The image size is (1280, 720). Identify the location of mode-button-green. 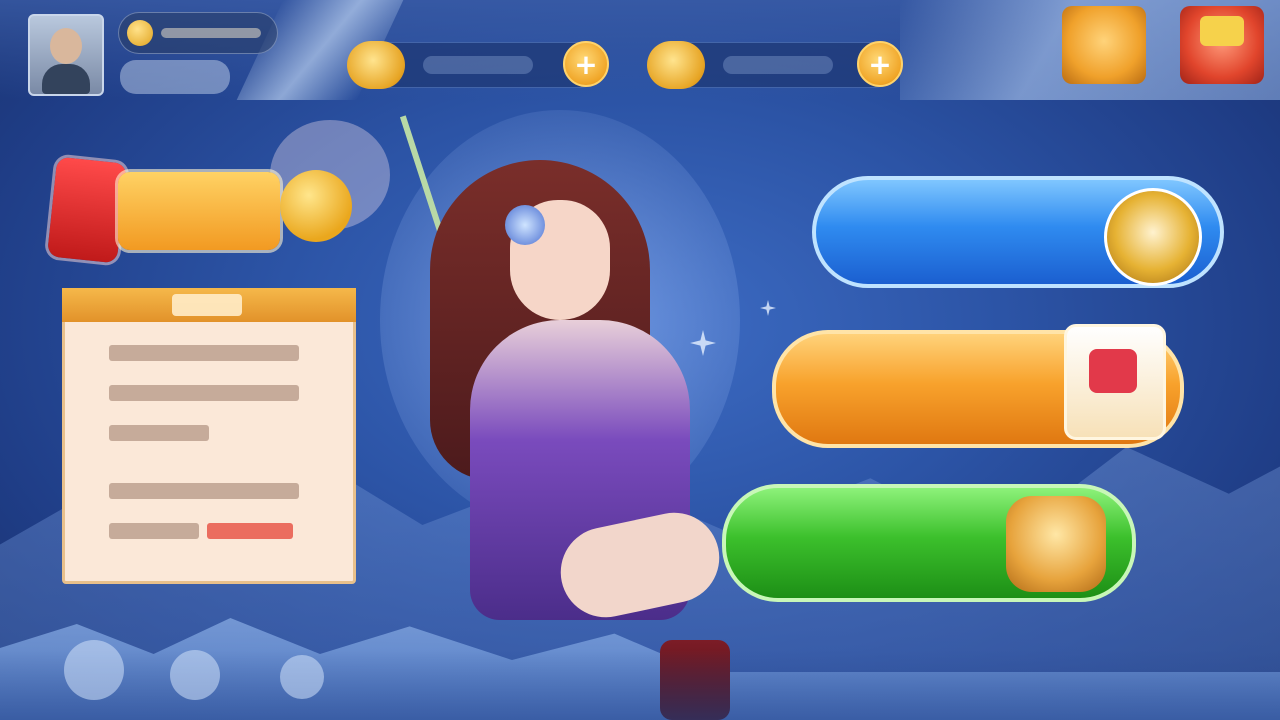
(929, 543).